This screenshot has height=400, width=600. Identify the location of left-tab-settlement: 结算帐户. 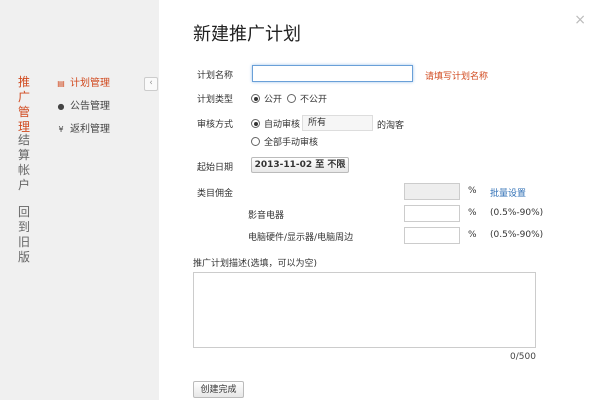
(24, 163).